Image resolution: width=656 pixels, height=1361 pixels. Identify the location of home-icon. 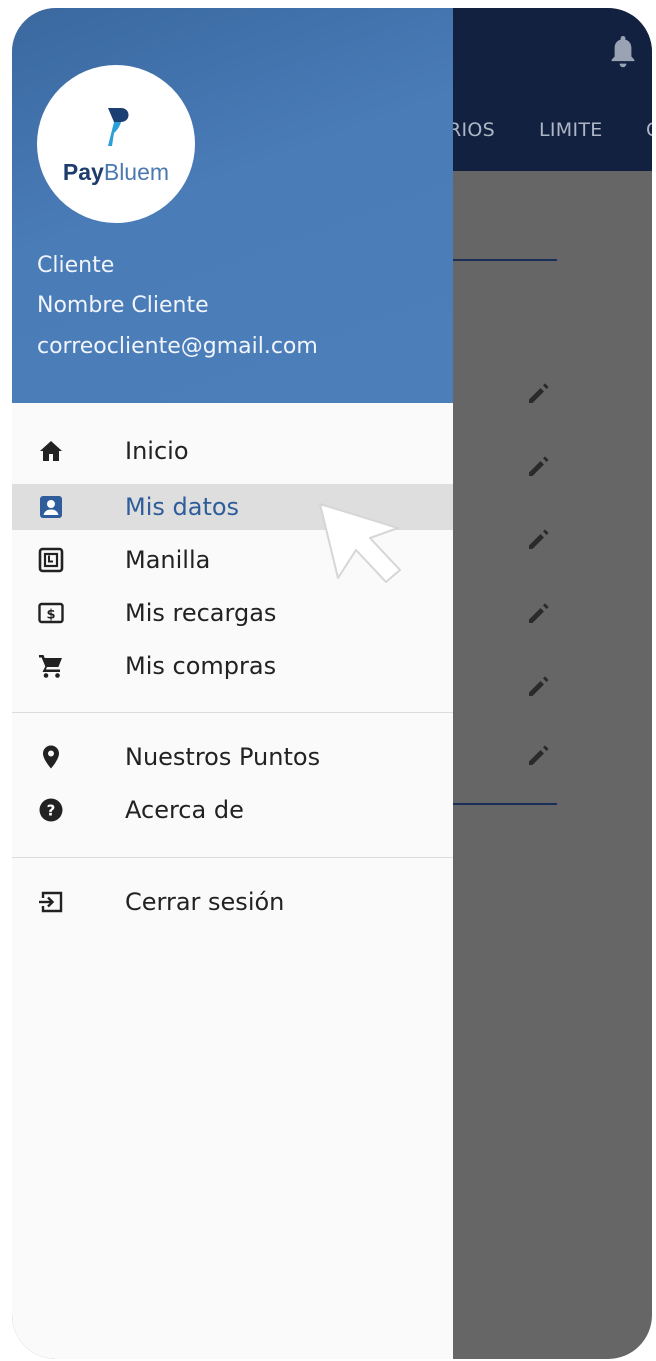
(51, 451).